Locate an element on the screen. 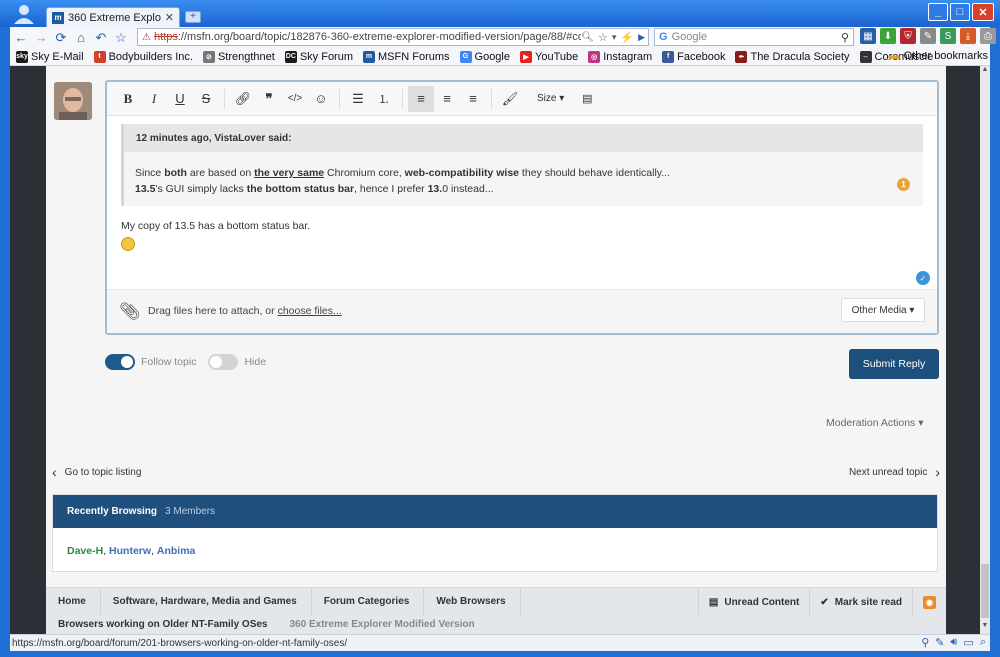  undo-icon: ↶ is located at coordinates (101, 38).